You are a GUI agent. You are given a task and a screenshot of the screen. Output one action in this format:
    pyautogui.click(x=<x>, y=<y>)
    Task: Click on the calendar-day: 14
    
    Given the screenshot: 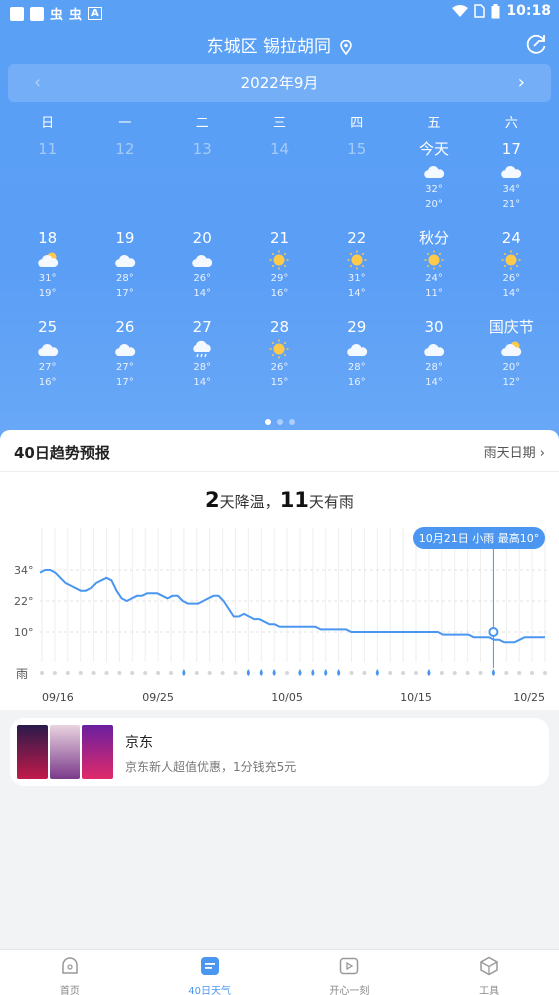 What is the action you would take?
    pyautogui.click(x=279, y=176)
    